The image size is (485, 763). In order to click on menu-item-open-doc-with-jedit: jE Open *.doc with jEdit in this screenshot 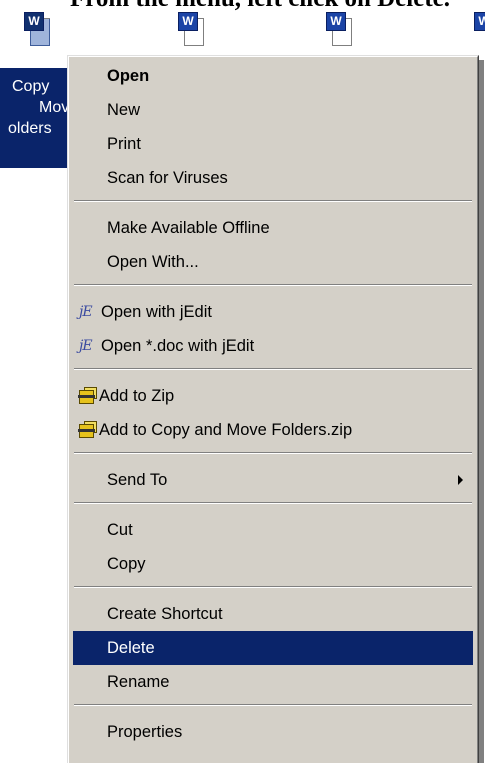, I will do `click(273, 346)`.